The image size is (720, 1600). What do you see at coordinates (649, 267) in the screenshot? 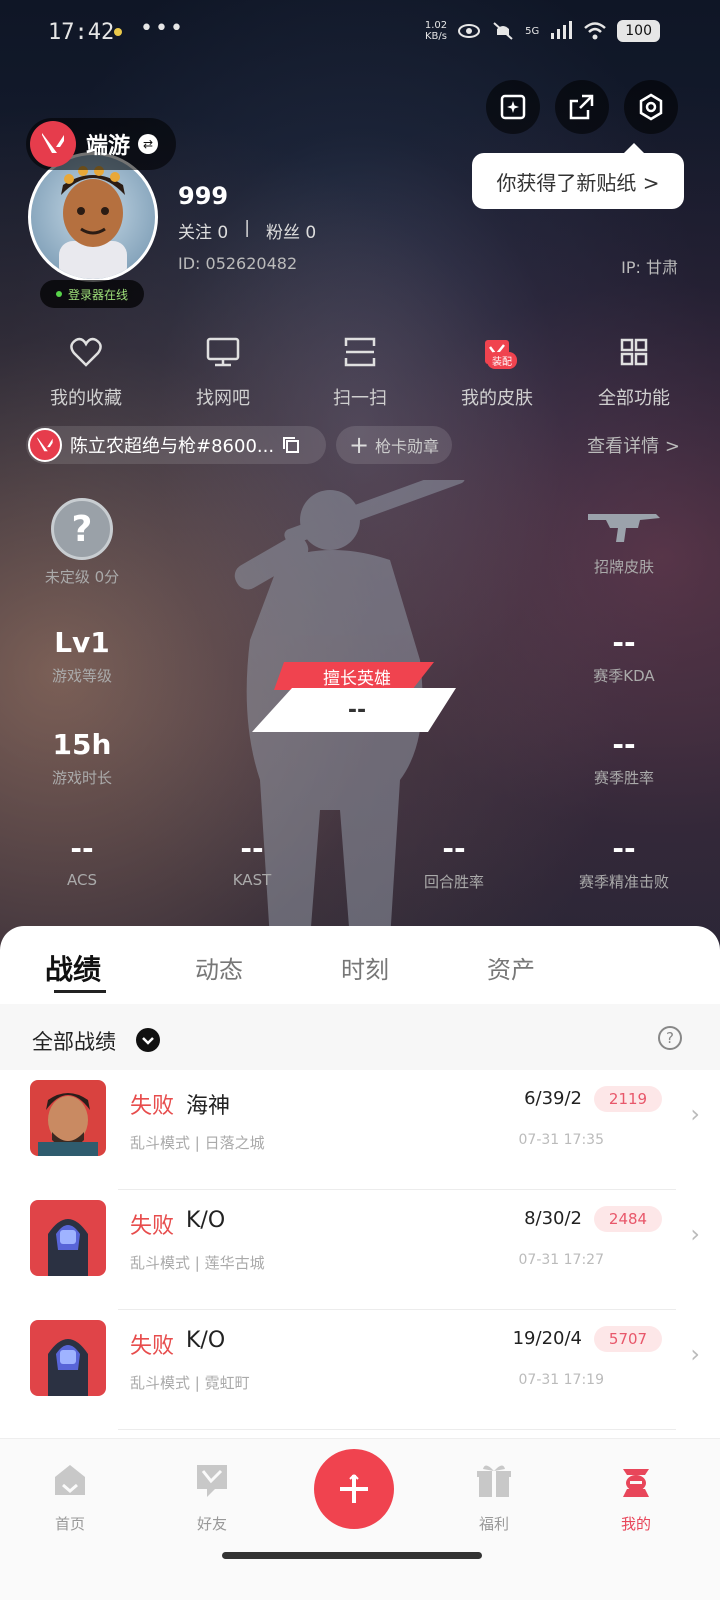
I see `ip-location: IP: 甘肃` at bounding box center [649, 267].